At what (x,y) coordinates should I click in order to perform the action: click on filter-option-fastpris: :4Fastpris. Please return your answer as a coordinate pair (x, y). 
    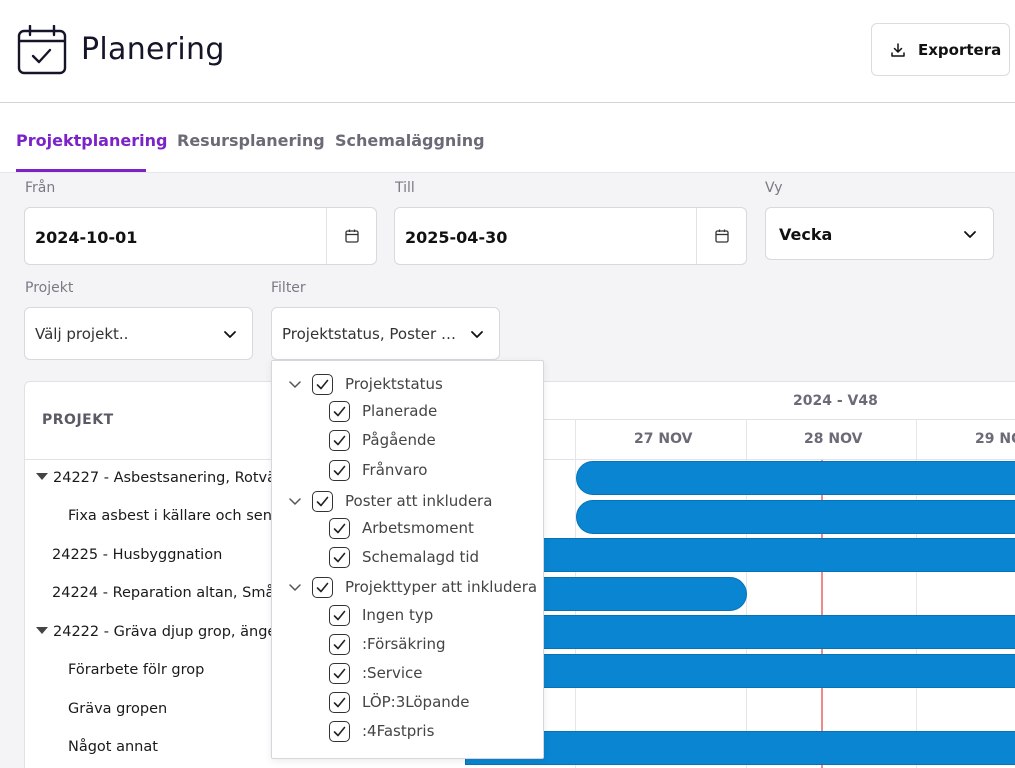
    Looking at the image, I should click on (381, 731).